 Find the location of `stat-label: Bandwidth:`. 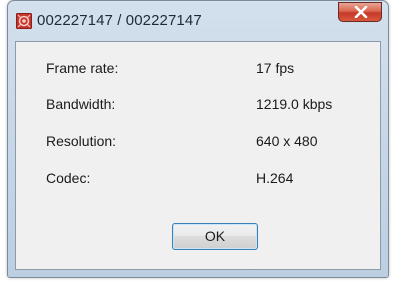

stat-label: Bandwidth: is located at coordinates (81, 104).